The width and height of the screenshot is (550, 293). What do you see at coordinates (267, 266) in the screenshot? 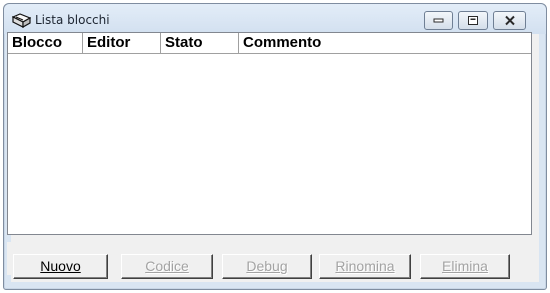
I see `debug-button: Debug` at bounding box center [267, 266].